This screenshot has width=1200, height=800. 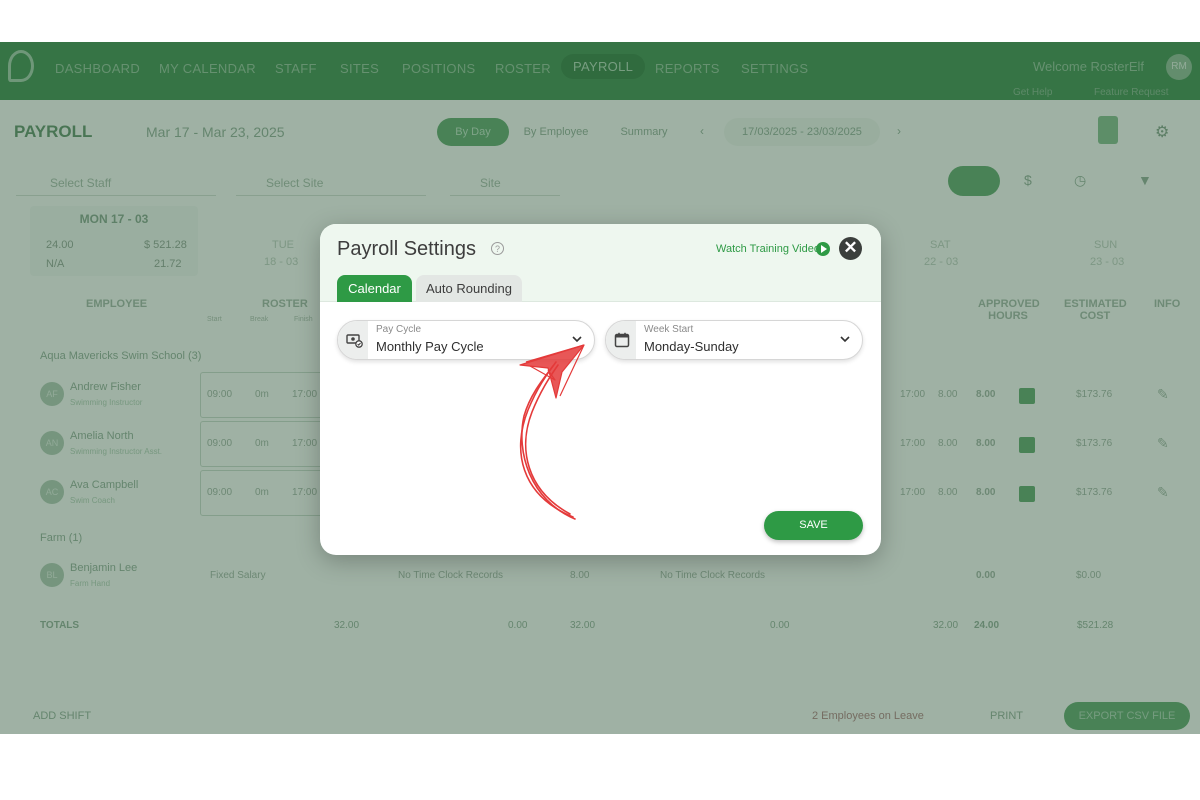 I want to click on pay-cycle-label: Pay Cycle, so click(x=399, y=329).